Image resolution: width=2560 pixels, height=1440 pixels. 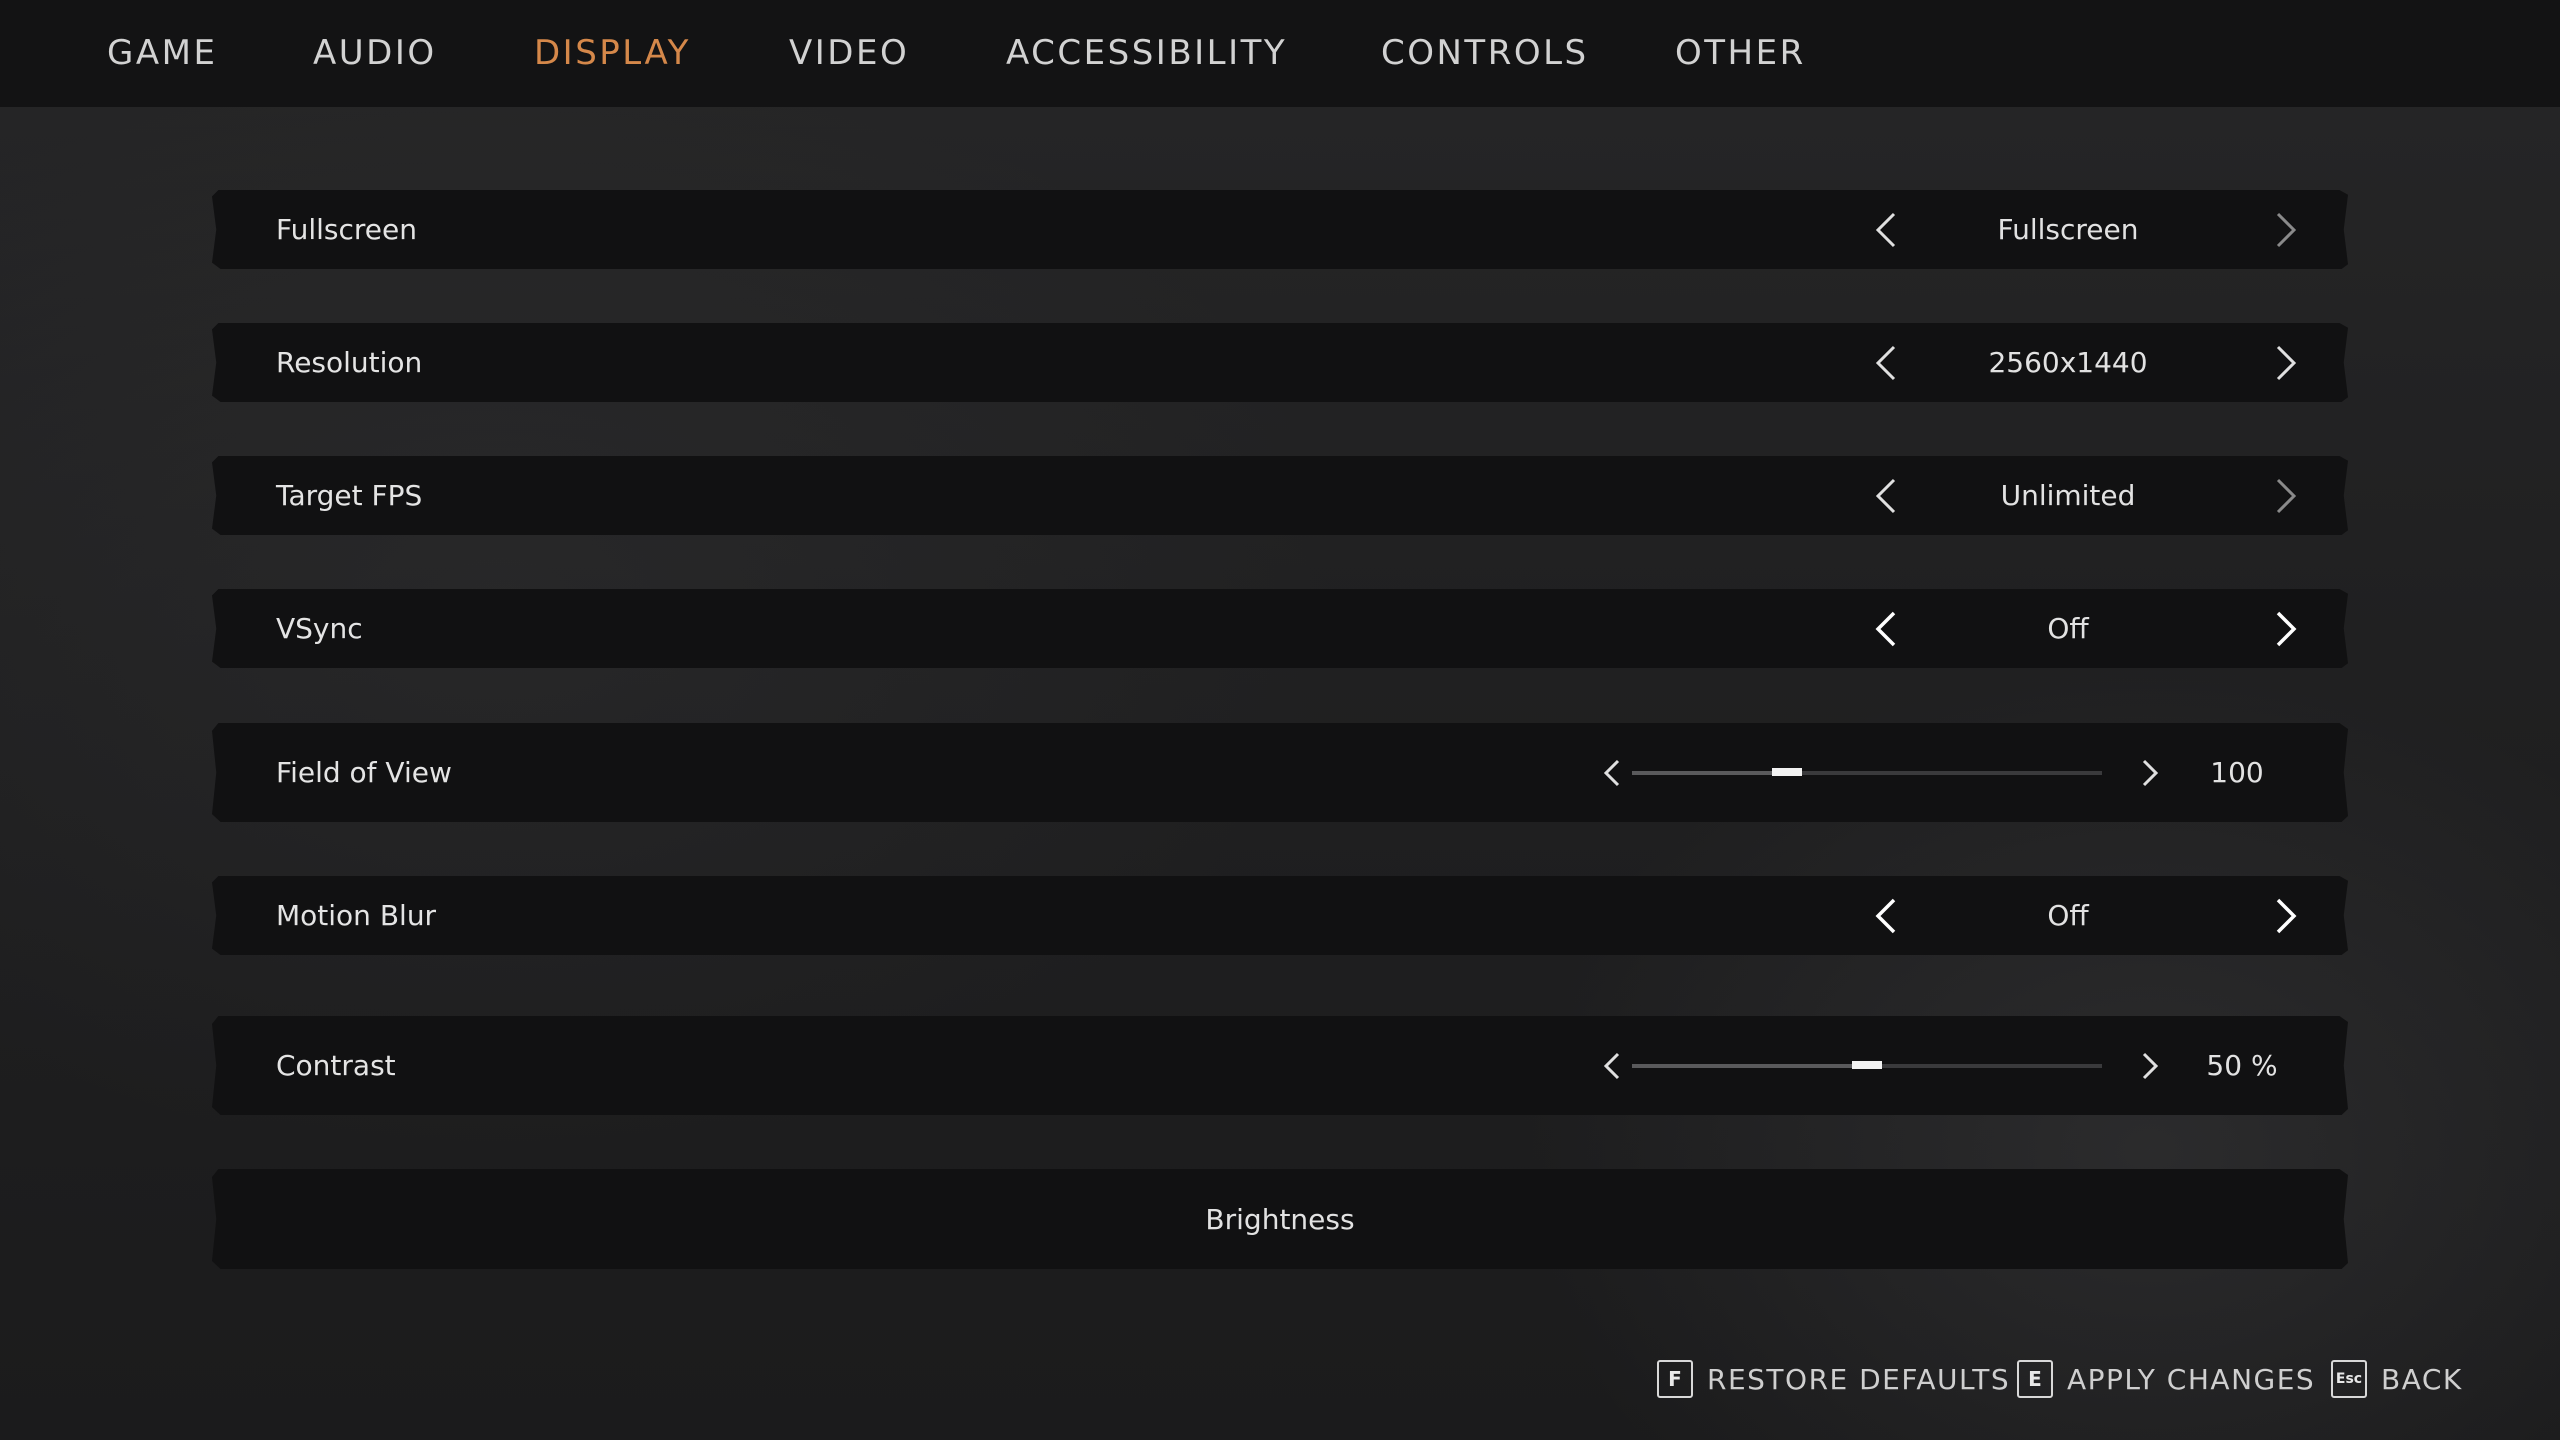 What do you see at coordinates (1280, 628) in the screenshot?
I see `setting-row-vsync: VSync Off` at bounding box center [1280, 628].